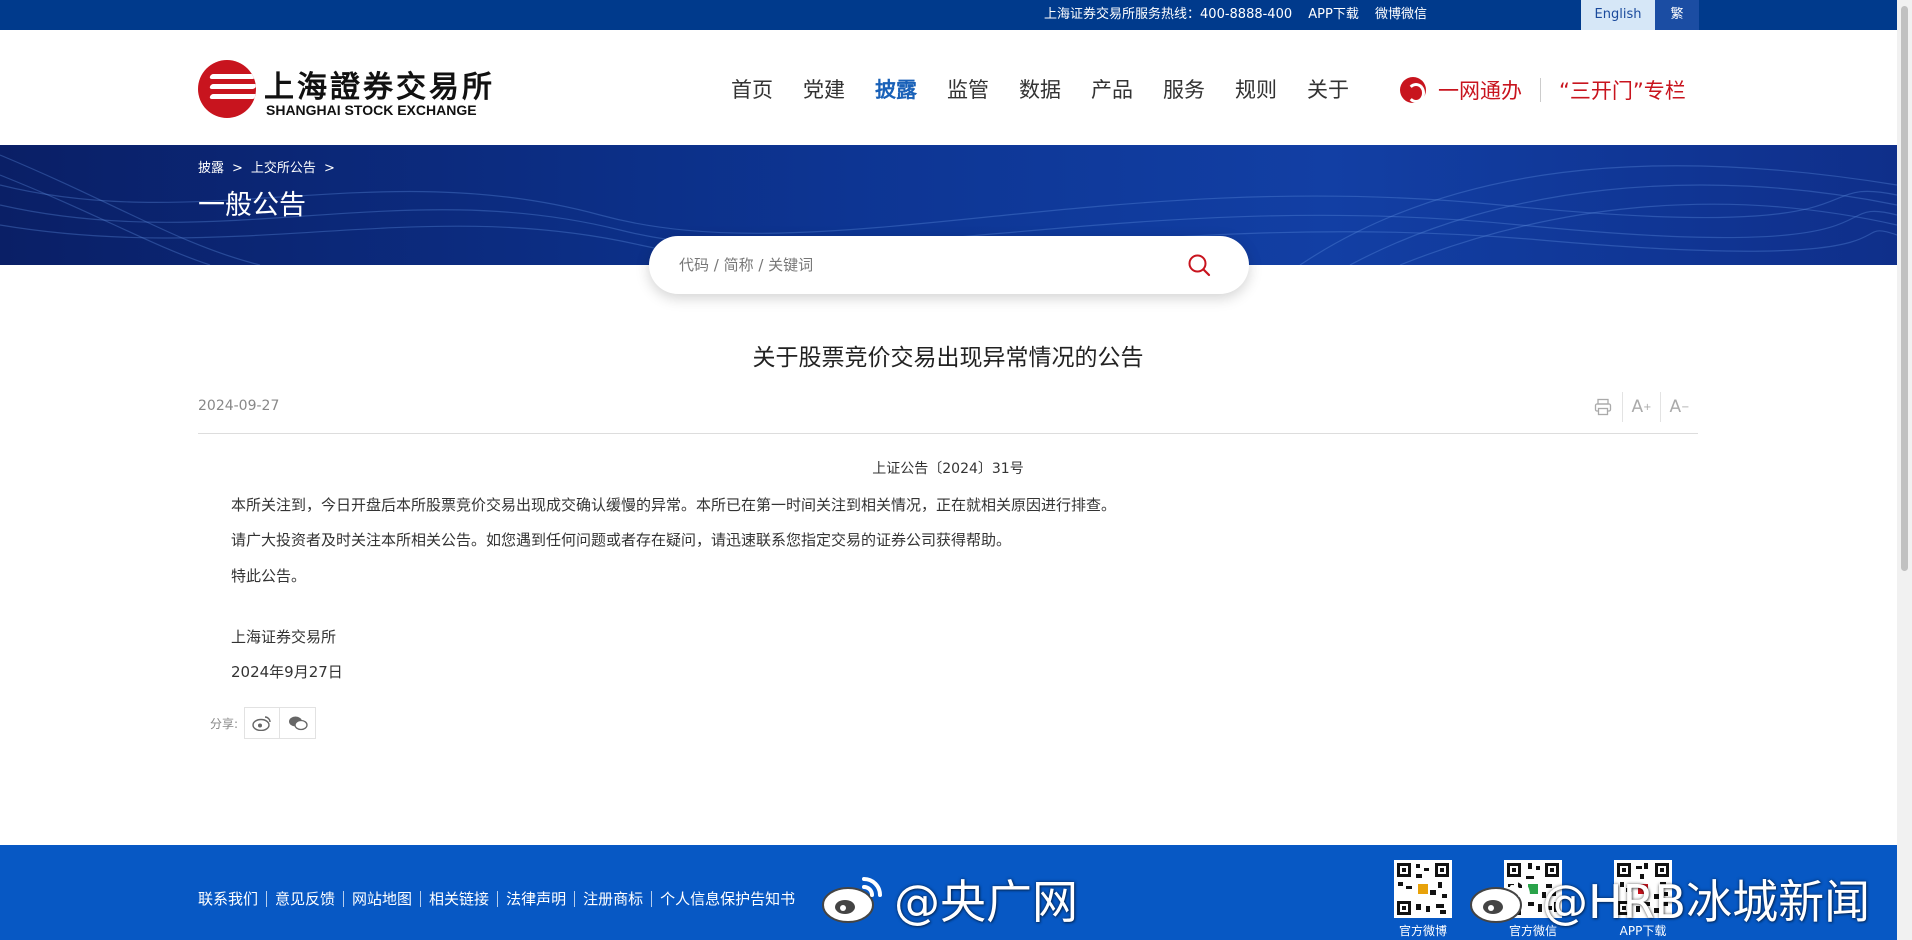  Describe the element at coordinates (1543, 90) in the screenshot. I see `header-quicklinks: 一网通办 “三开门”专栏` at that location.